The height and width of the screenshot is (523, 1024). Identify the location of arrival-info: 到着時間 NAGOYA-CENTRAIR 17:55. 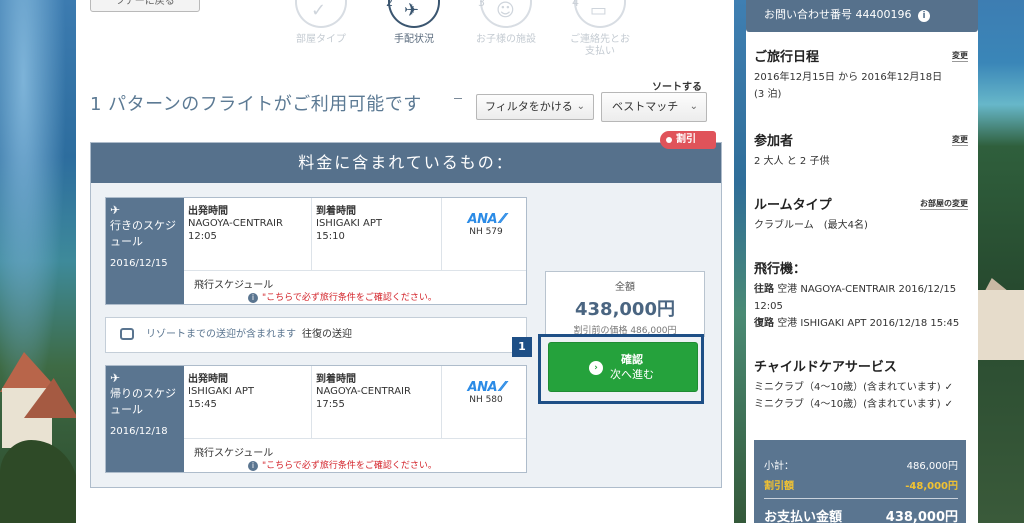
(377, 402).